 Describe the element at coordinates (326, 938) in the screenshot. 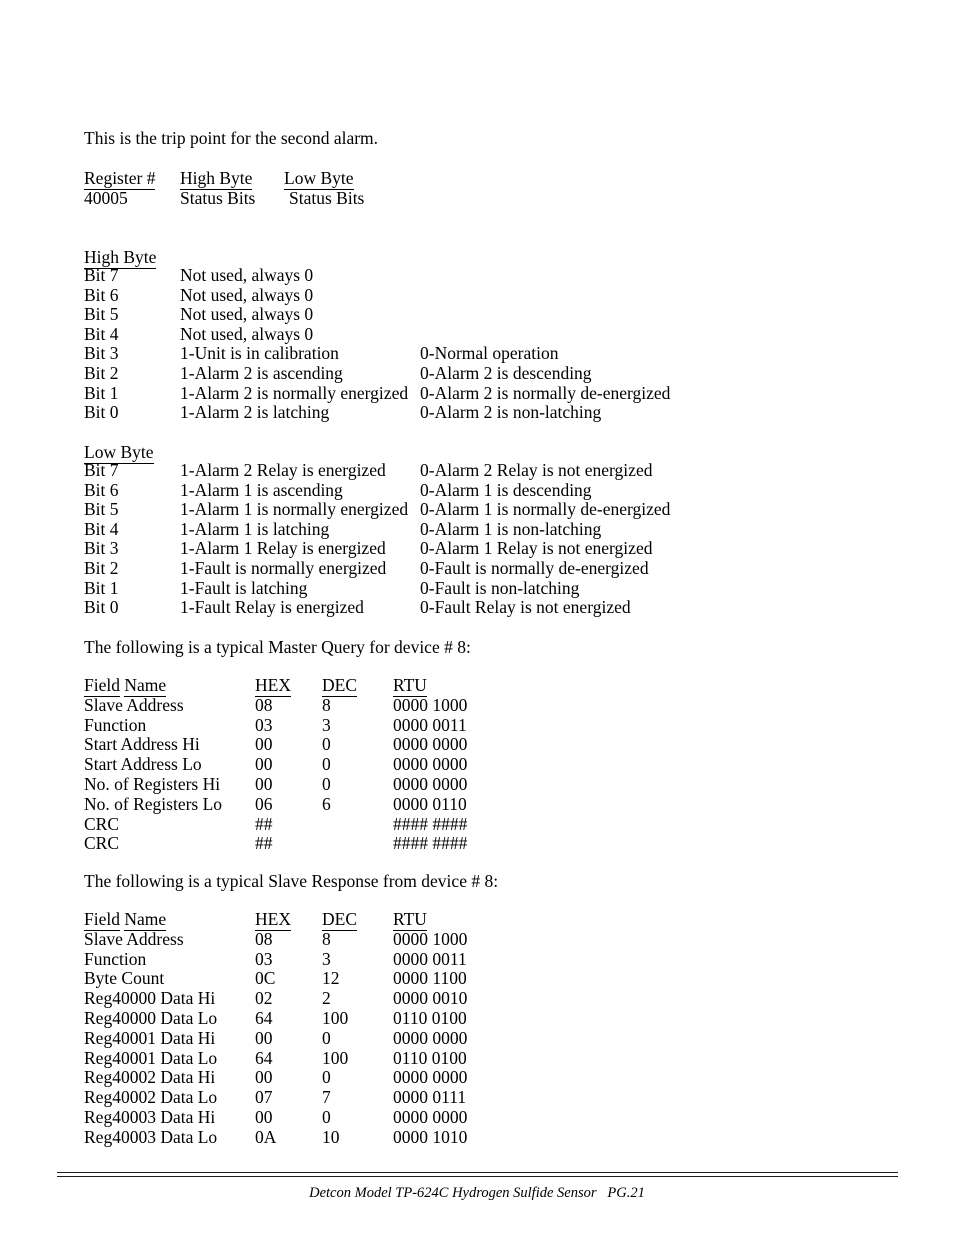

I see `dec-cell: 8` at that location.